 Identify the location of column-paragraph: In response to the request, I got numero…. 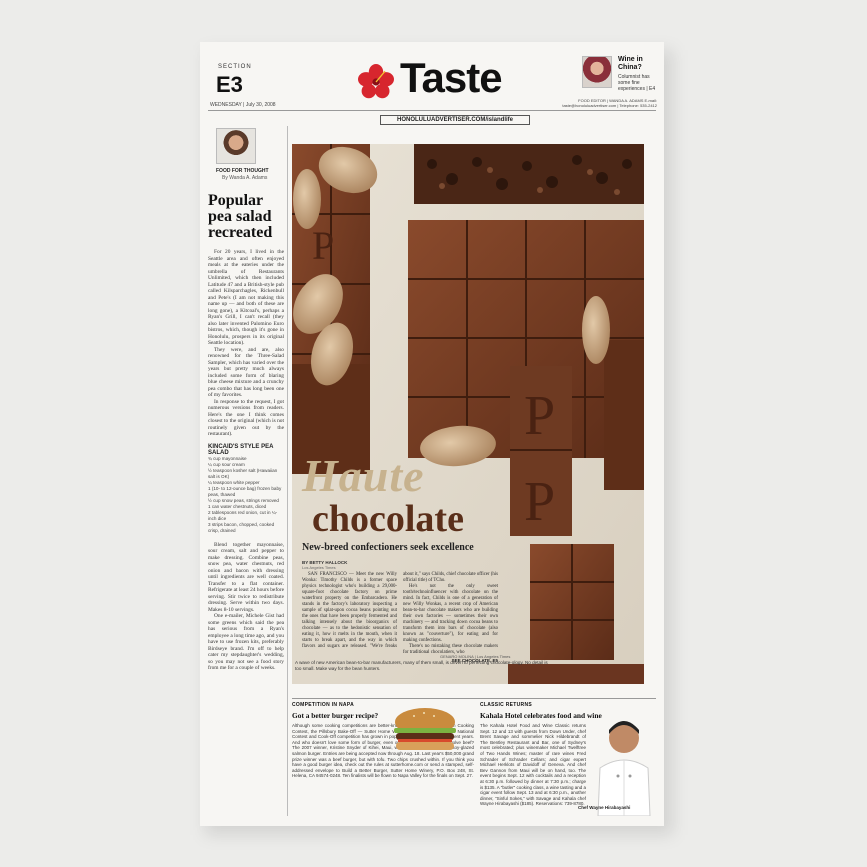
(246, 418).